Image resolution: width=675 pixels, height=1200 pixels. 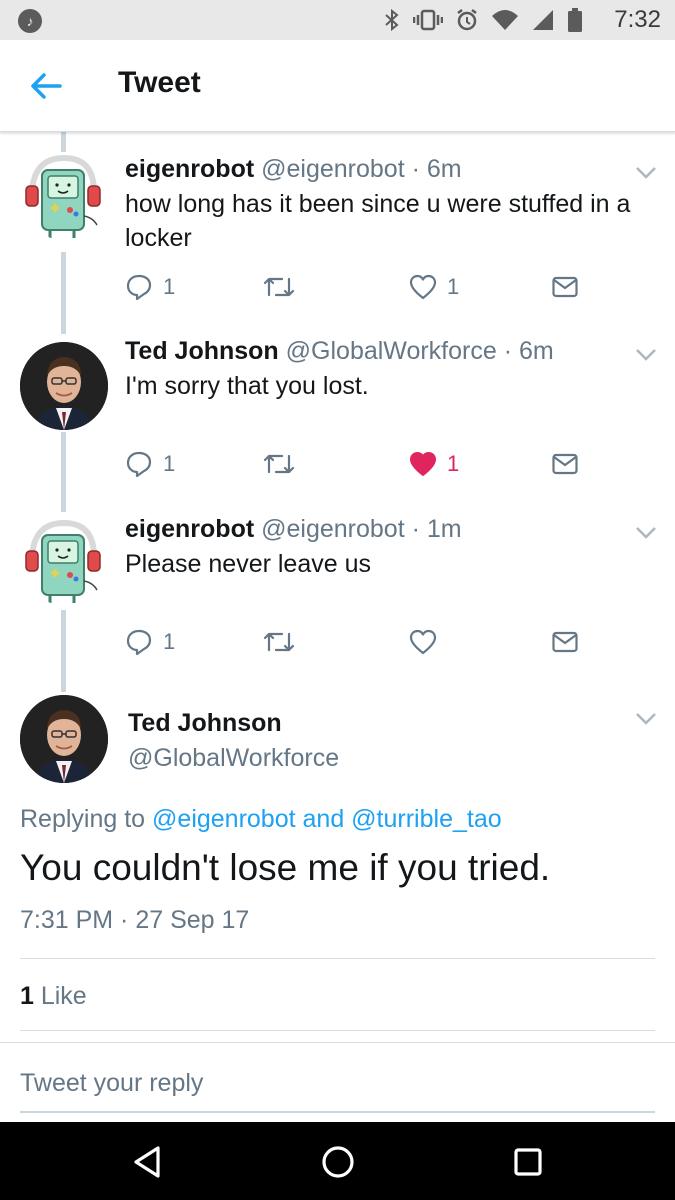 I want to click on likes-count: 1, so click(x=27, y=996).